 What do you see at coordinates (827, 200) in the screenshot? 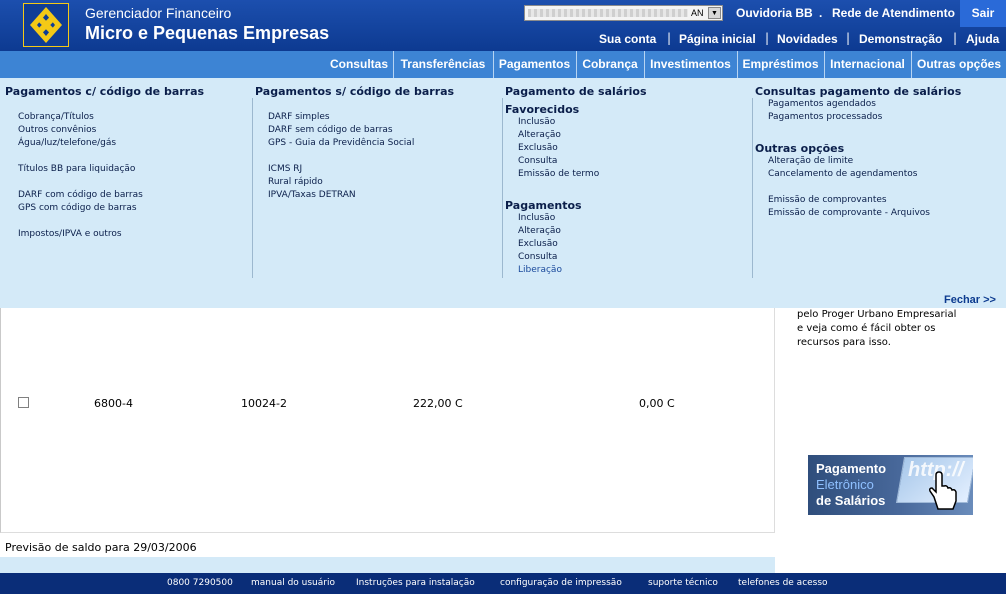
I see `menu-item: Emissão de comprovantes` at bounding box center [827, 200].